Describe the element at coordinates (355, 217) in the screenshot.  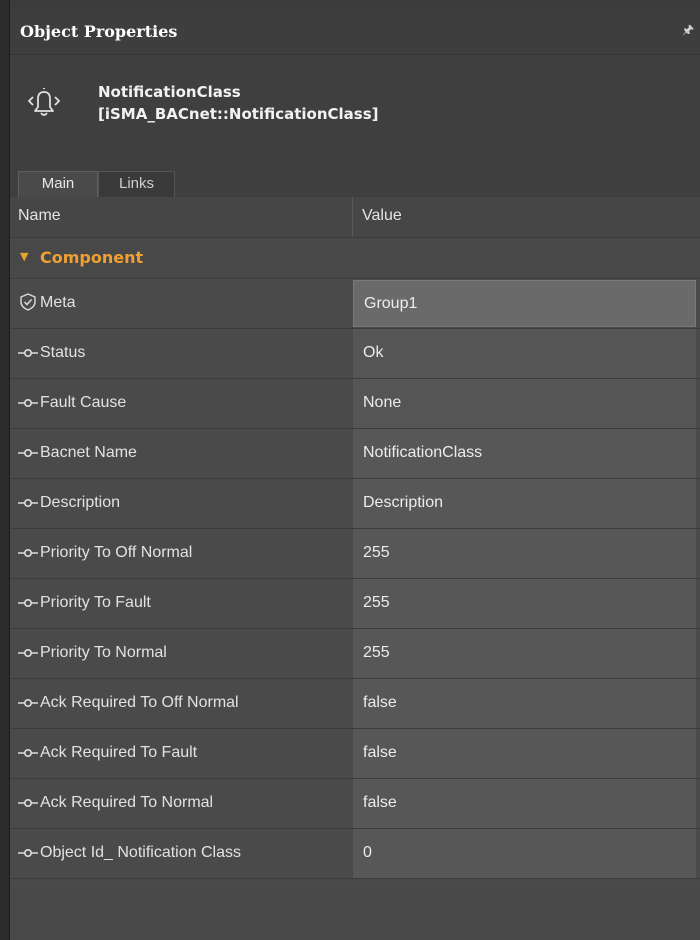
I see `grid-column-headers: Name Value` at that location.